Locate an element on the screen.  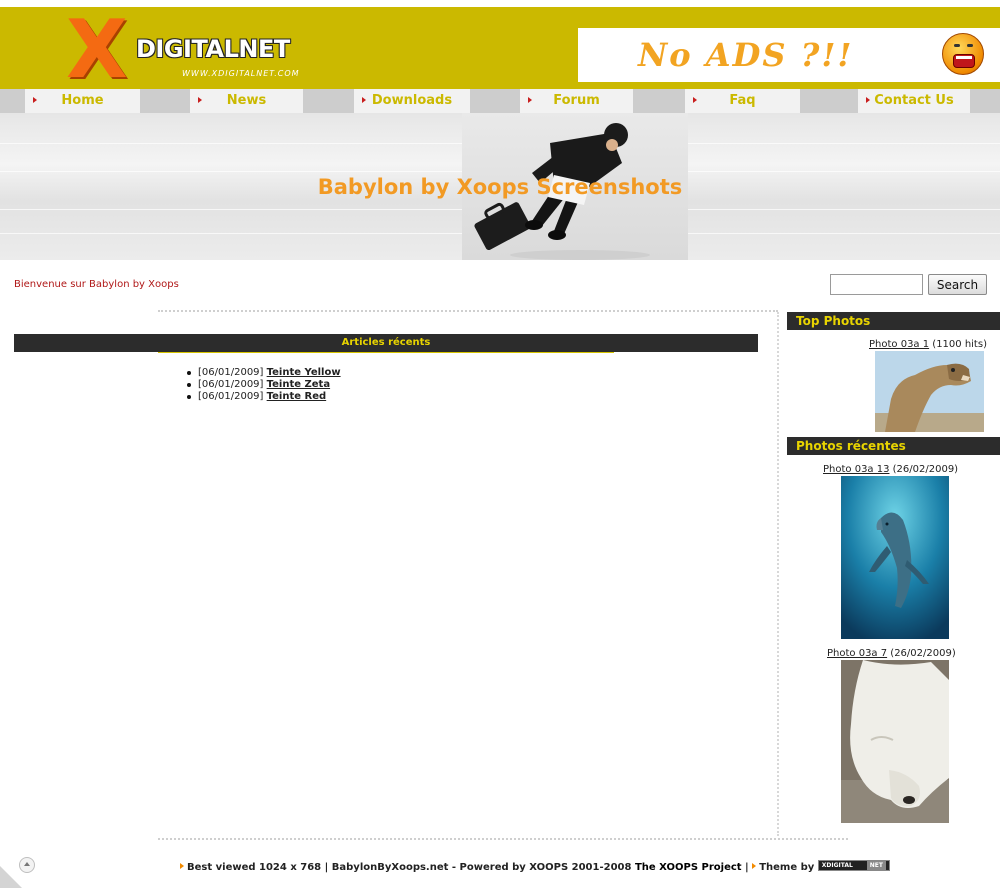
list-item: [06/01/2009] Teinte Red is located at coordinates (263, 397).